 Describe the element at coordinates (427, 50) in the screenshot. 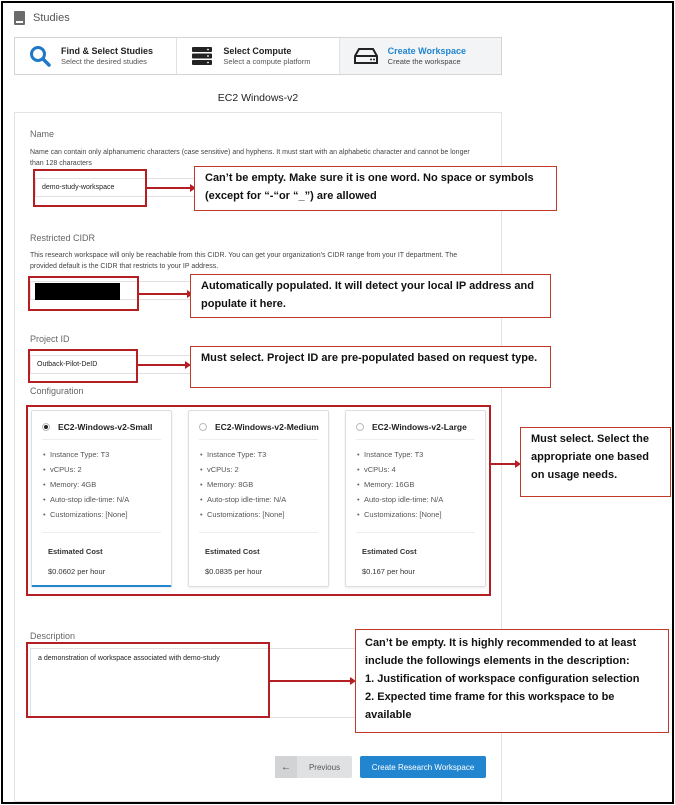

I see `step-title: Create Workspace` at that location.